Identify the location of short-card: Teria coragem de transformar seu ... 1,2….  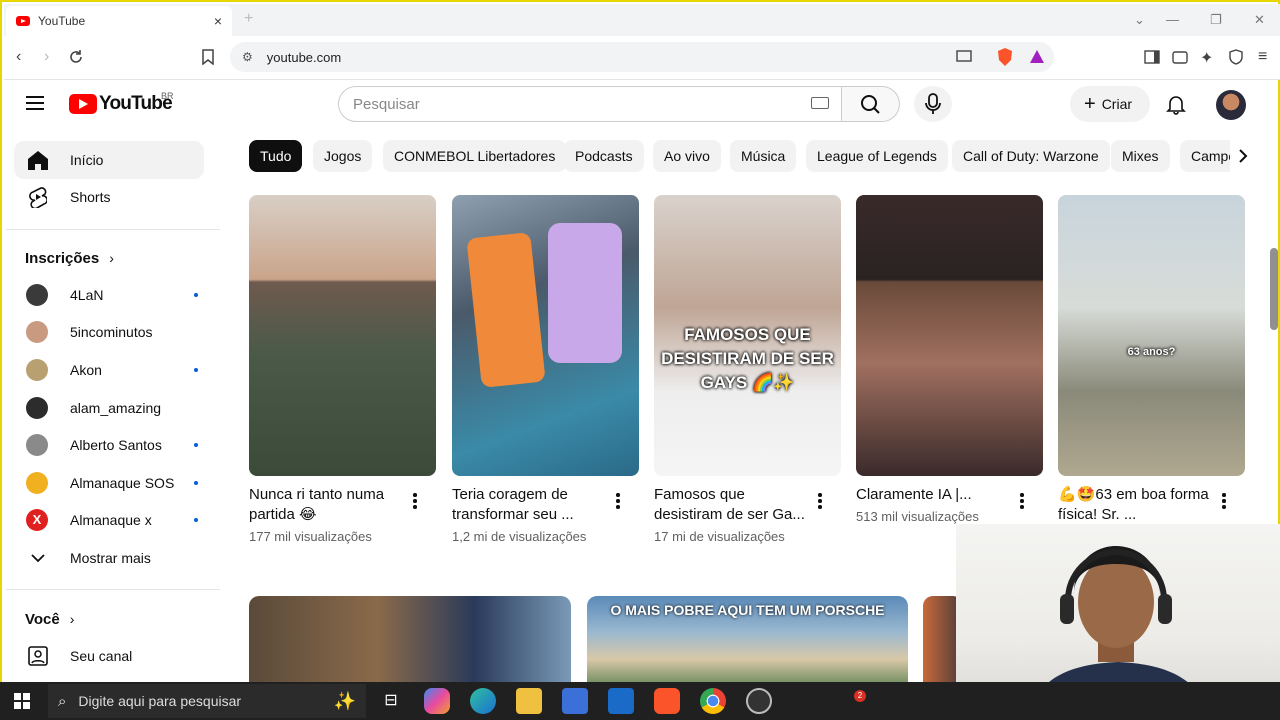
(545, 369).